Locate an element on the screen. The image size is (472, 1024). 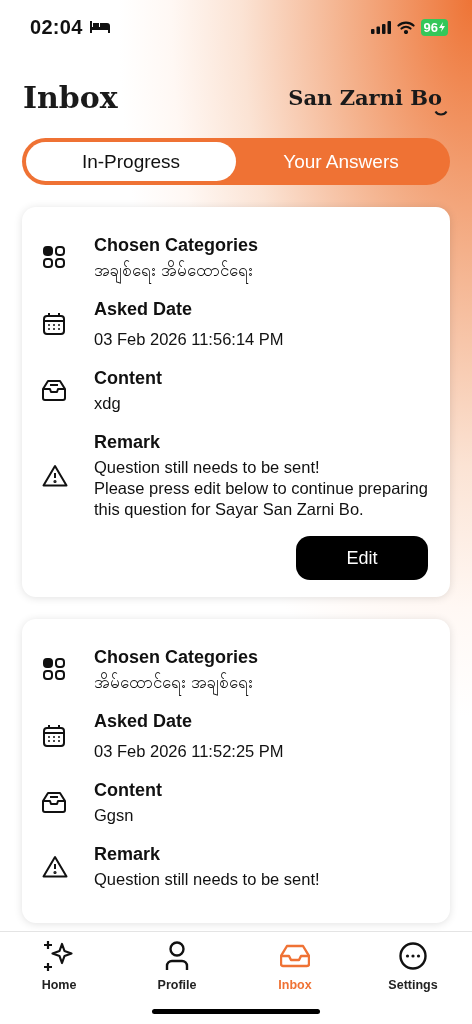
more-icon is located at coordinates (413, 956).